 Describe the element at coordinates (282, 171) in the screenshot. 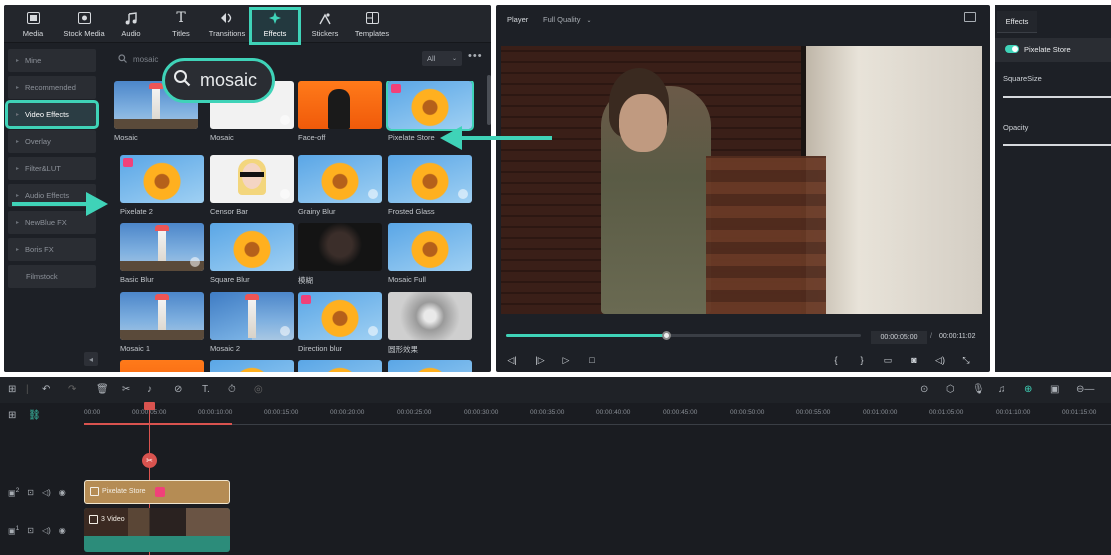

I see `annotation-arrows` at that location.